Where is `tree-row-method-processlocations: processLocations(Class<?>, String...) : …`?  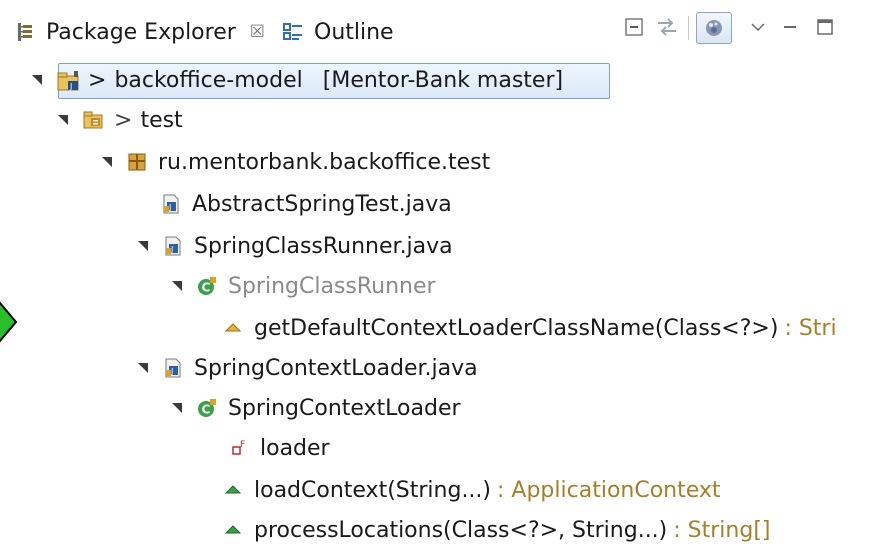
tree-row-method-processlocations: processLocations(Class<?>, String...) : … is located at coordinates (496, 530).